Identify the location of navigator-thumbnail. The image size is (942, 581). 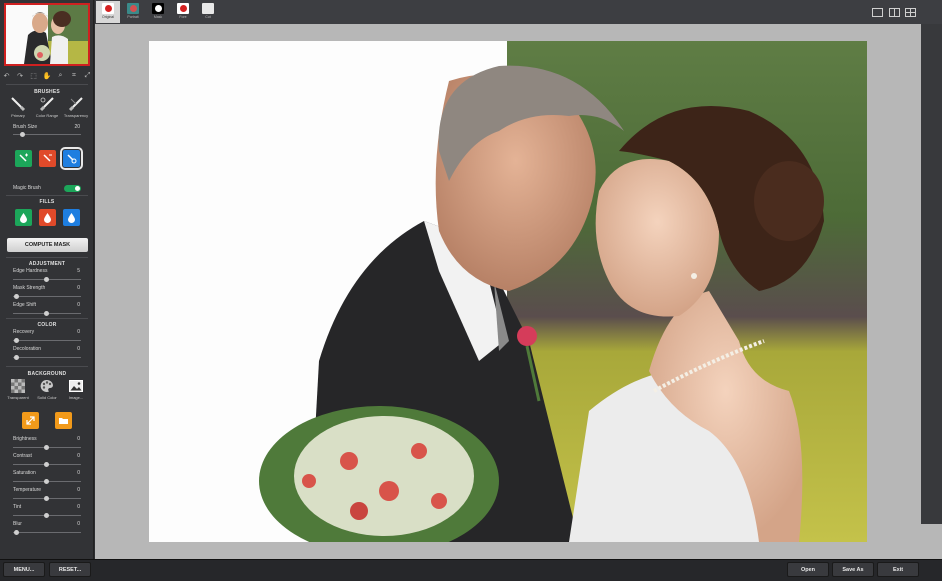
(47, 34).